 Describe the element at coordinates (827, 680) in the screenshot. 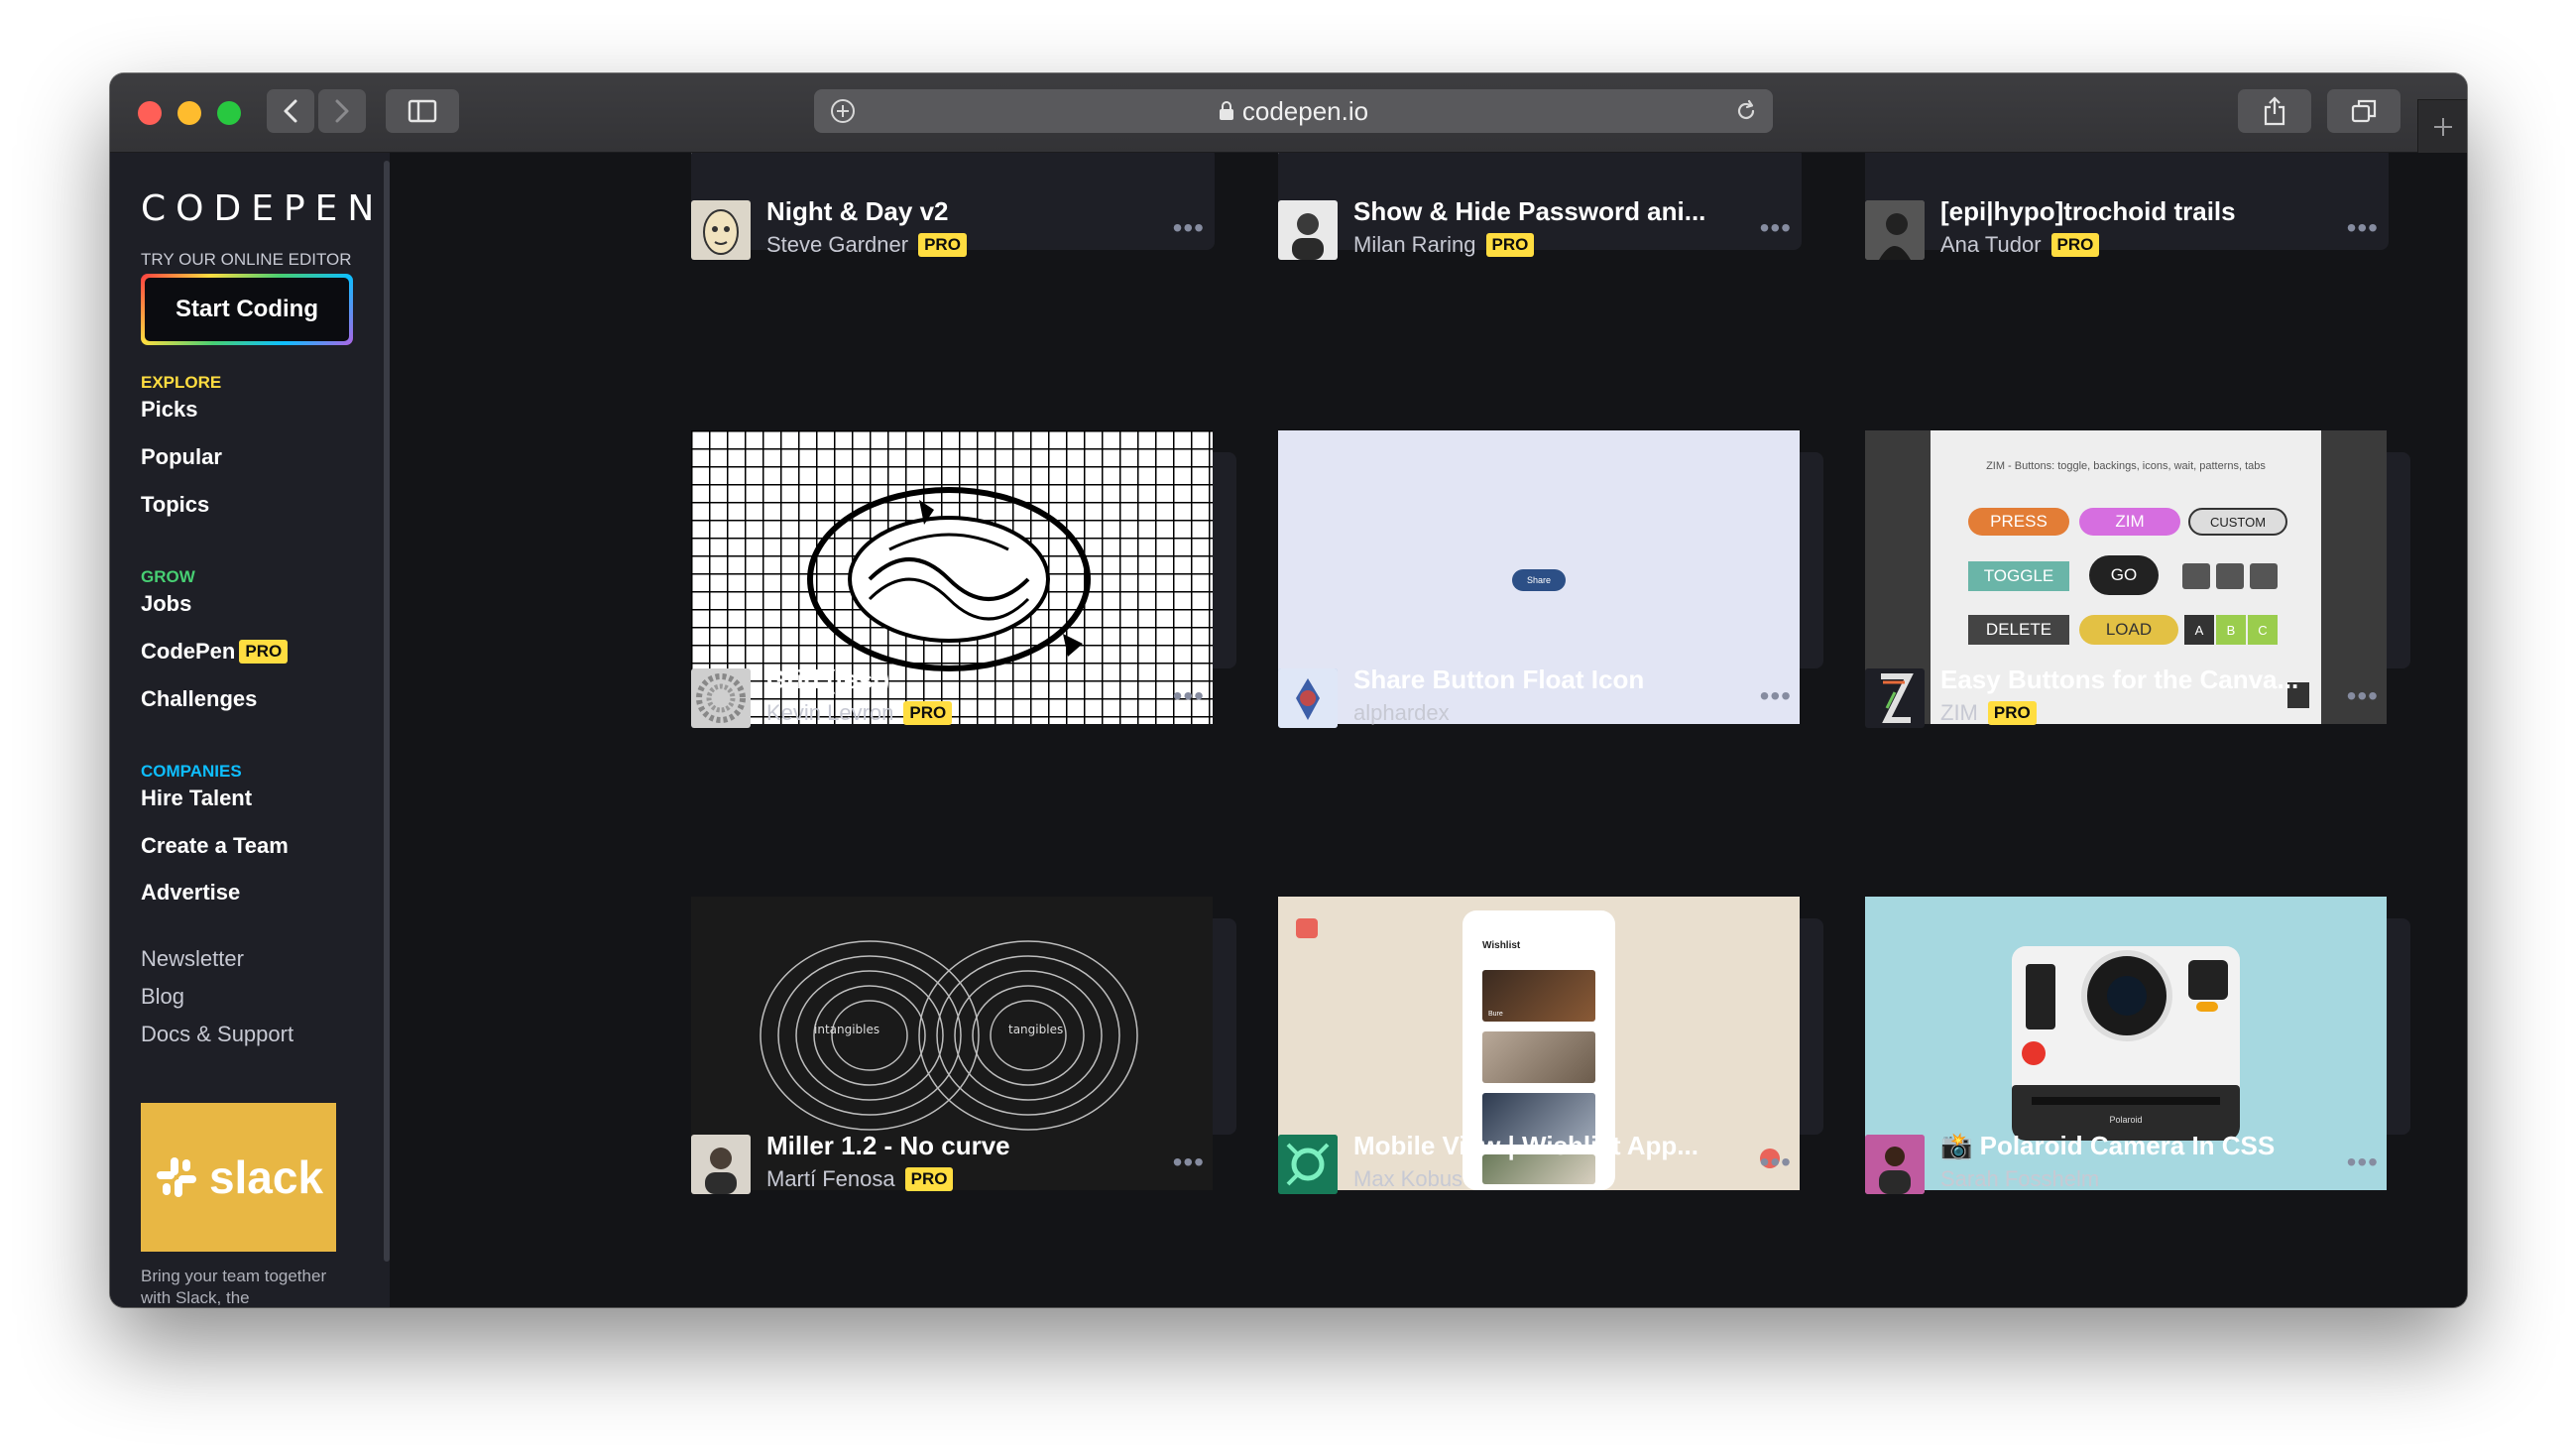

I see `pen-title: Grid (test)` at that location.